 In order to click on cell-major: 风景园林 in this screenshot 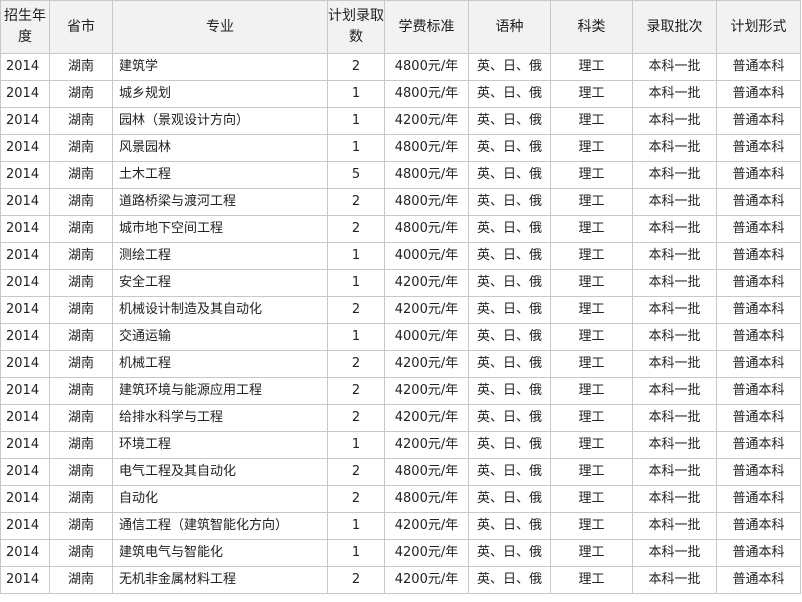, I will do `click(220, 148)`.